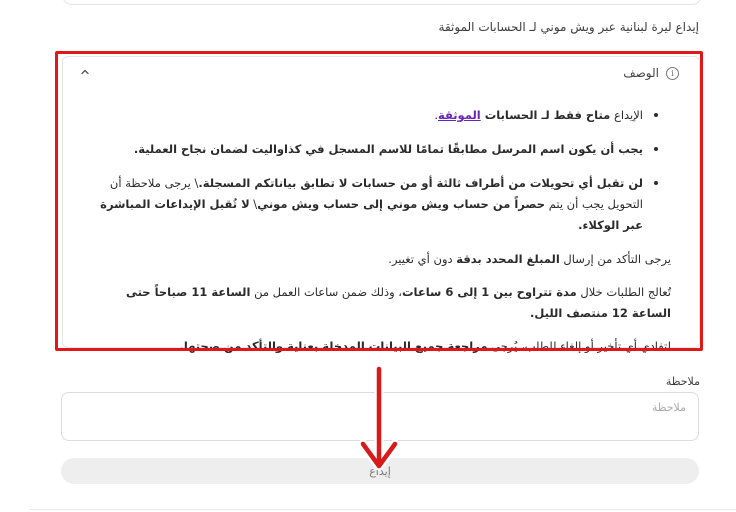 Image resolution: width=736 pixels, height=512 pixels. I want to click on note-label: ملاحظة, so click(682, 381).